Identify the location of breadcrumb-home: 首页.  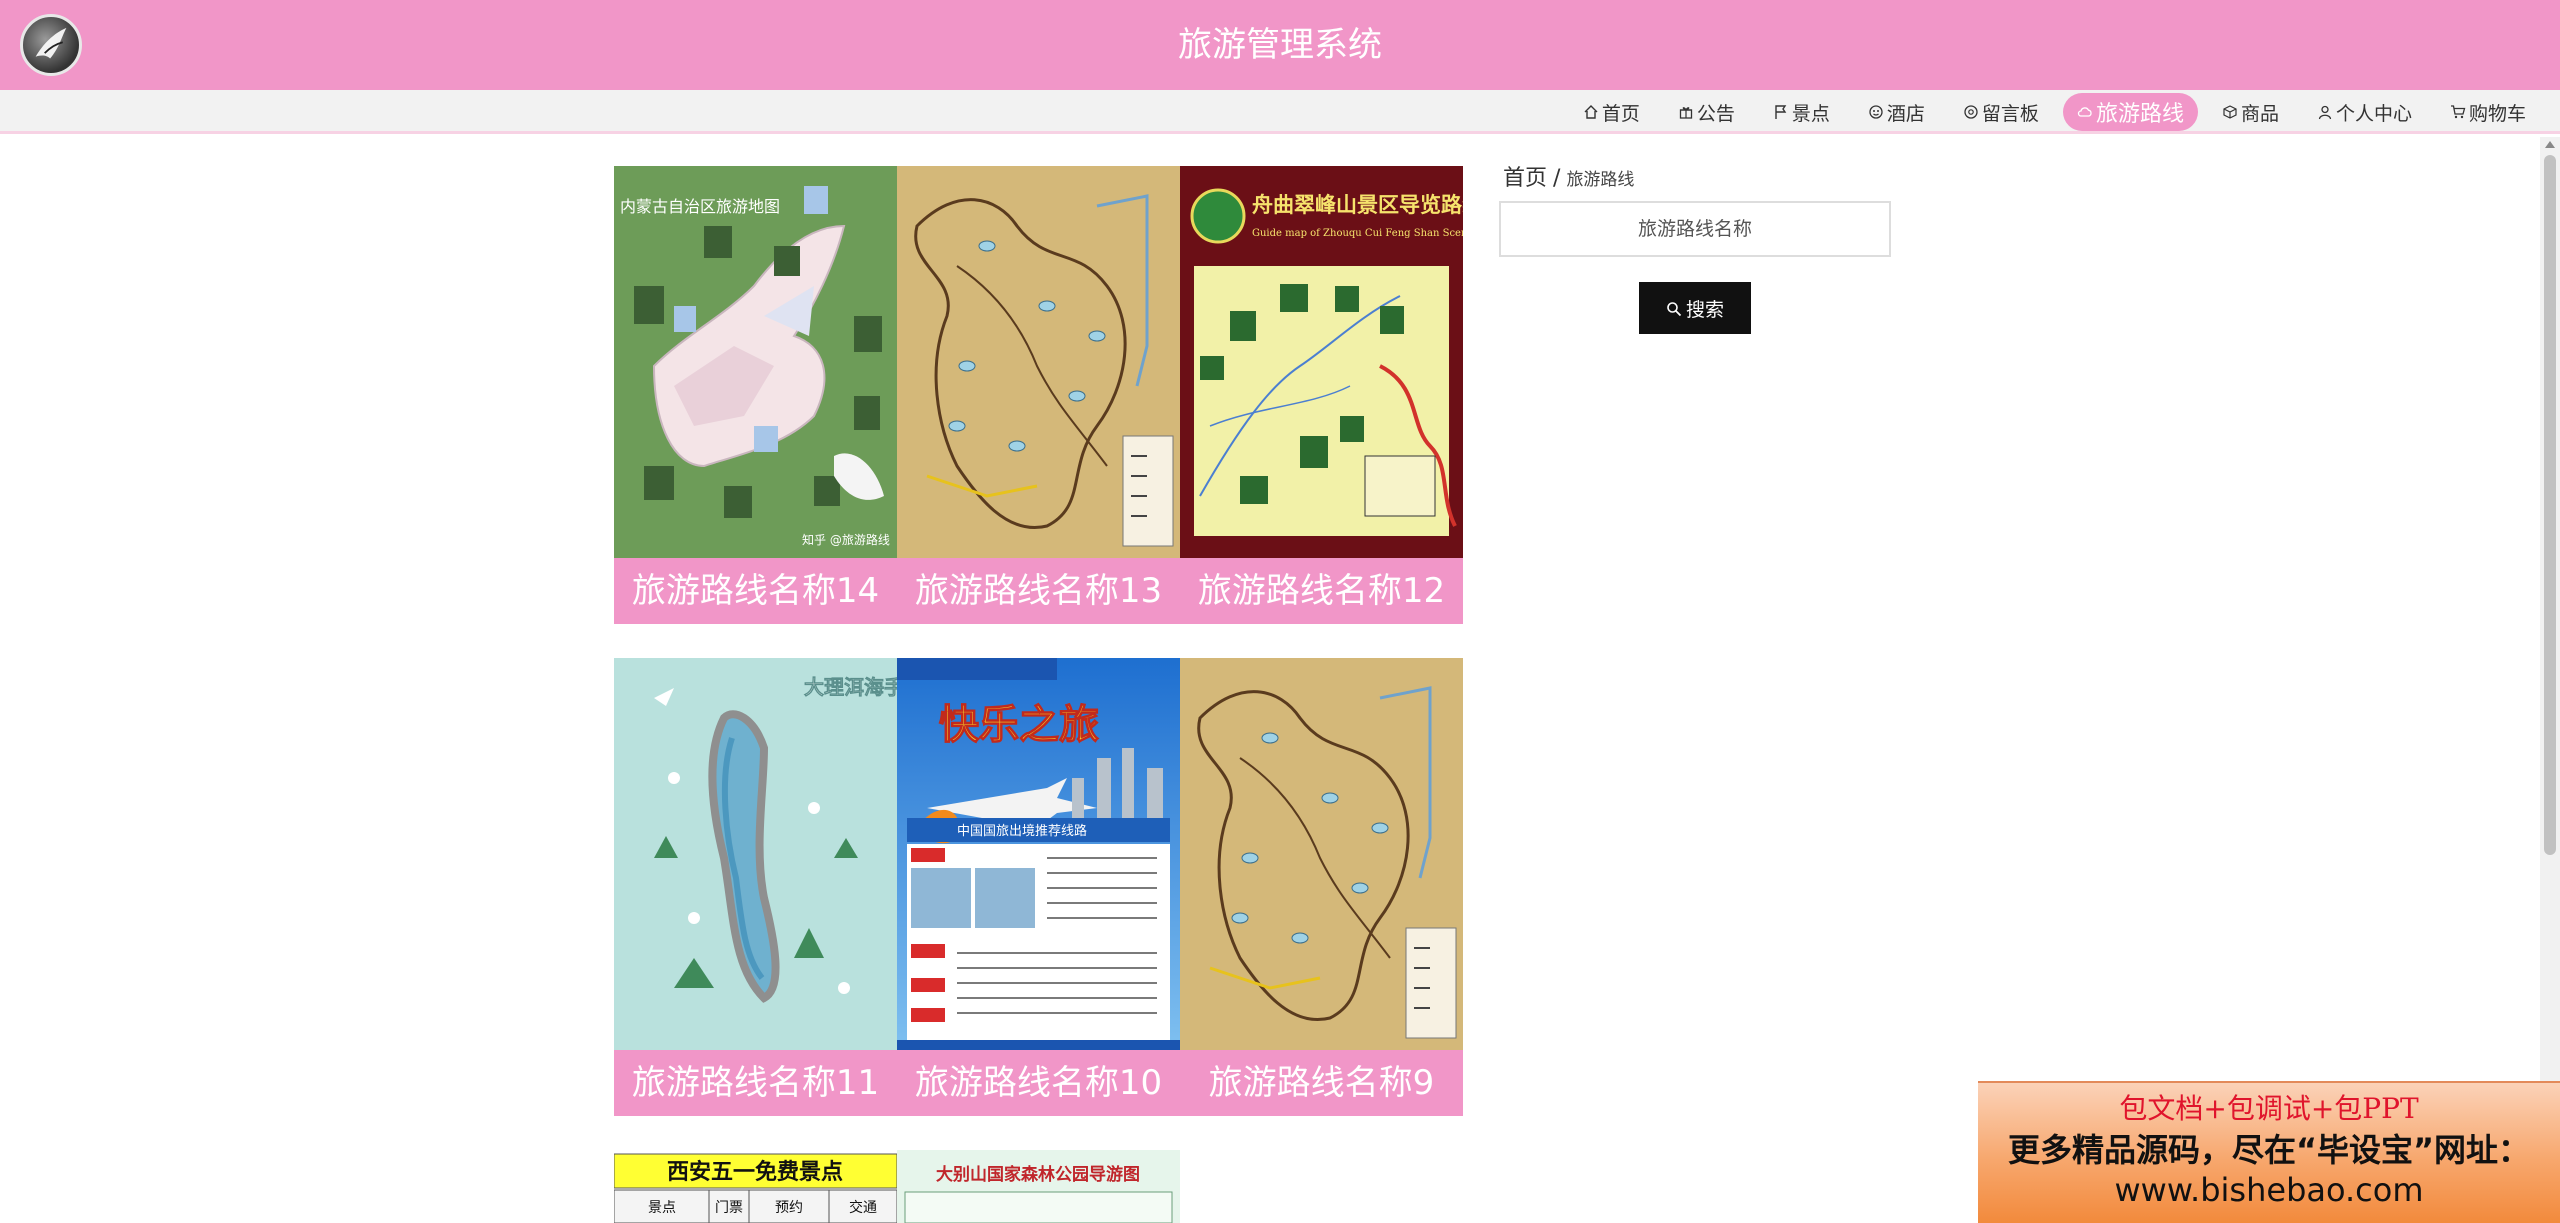
(1525, 176).